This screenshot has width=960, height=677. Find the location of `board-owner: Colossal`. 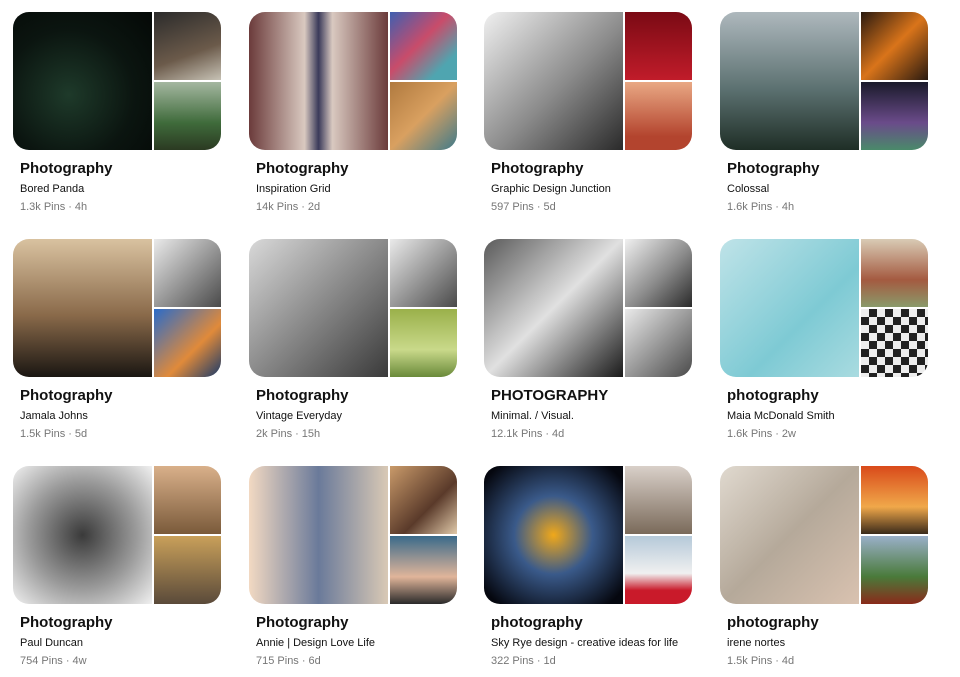

board-owner: Colossal is located at coordinates (748, 189).